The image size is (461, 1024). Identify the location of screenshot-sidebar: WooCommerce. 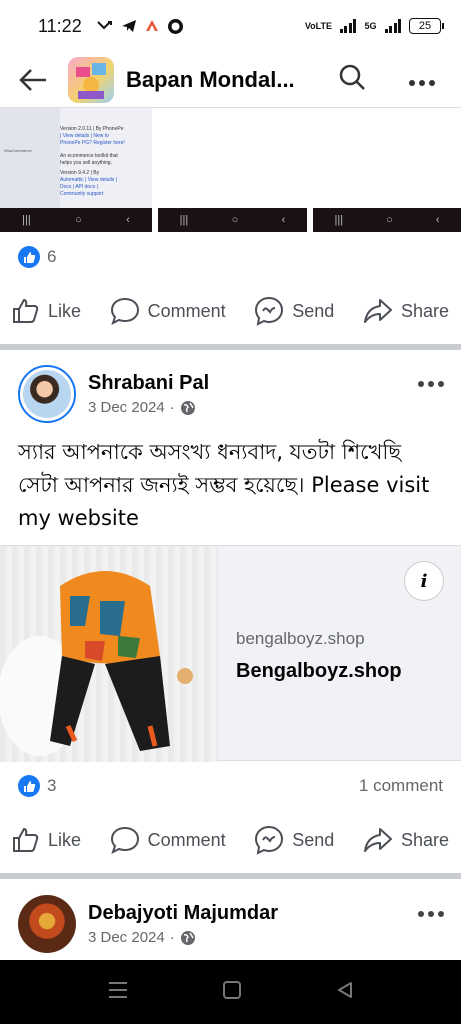
(30, 158).